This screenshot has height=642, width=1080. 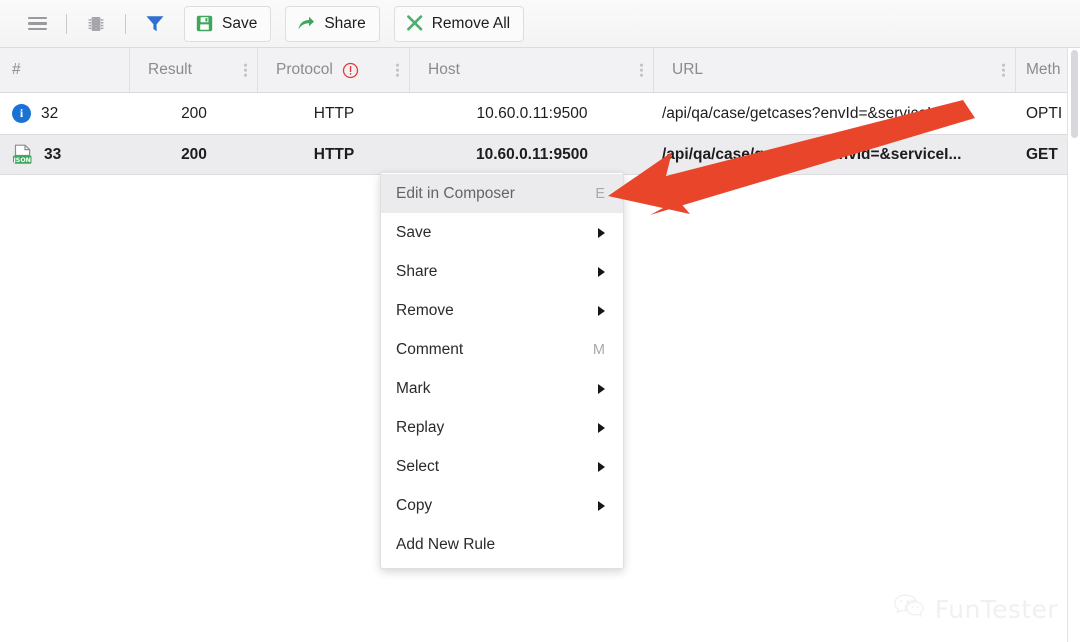 I want to click on column-header-num: #, so click(x=65, y=70).